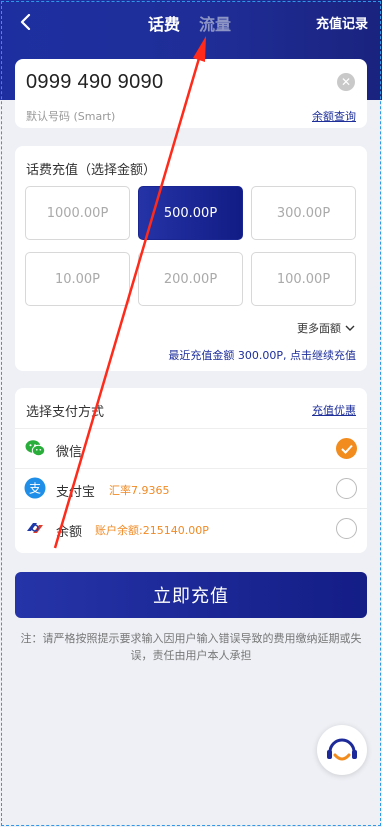  Describe the element at coordinates (262, 355) in the screenshot. I see `recent-recharge-link: 最近充值金额 300.00P, 点击继续充值` at that location.